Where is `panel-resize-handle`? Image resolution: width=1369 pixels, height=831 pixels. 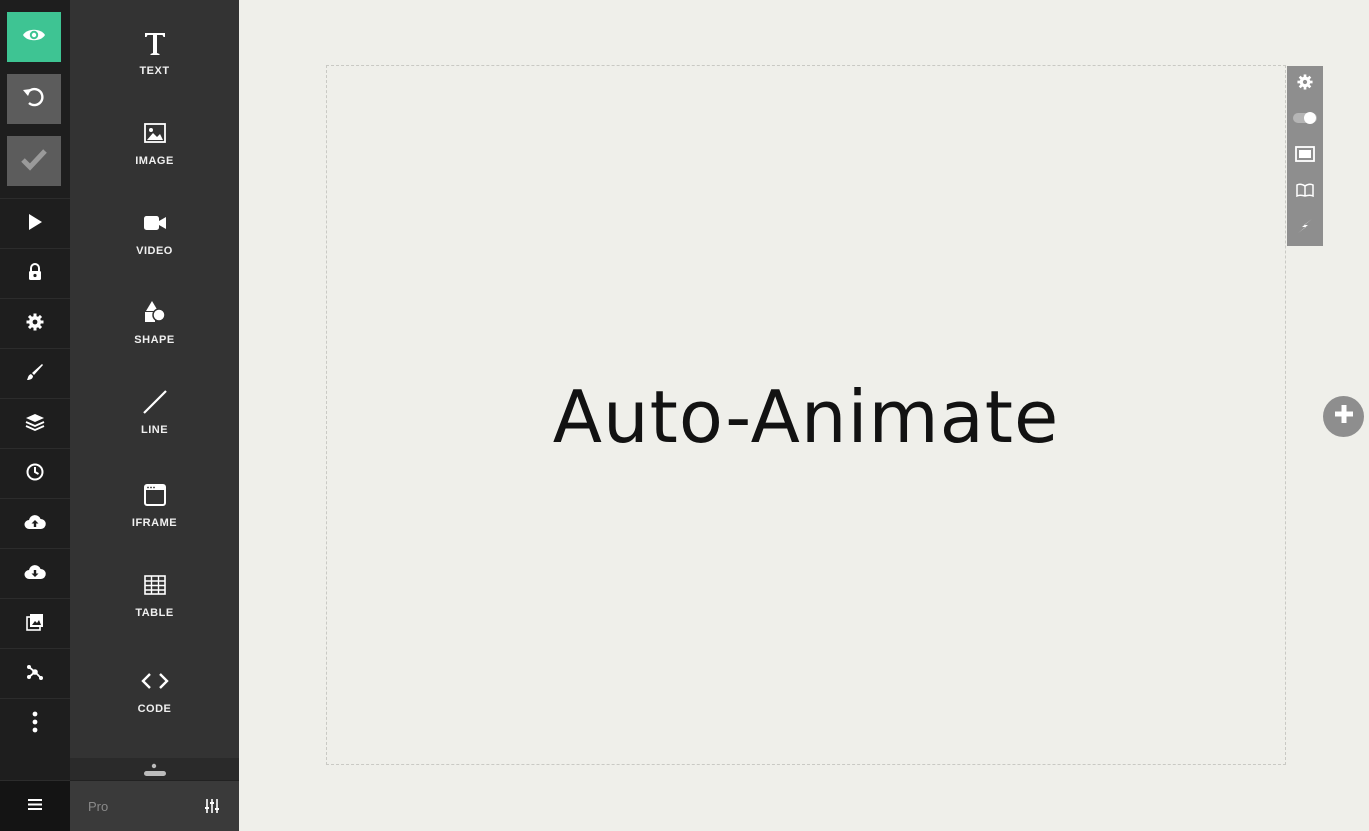 panel-resize-handle is located at coordinates (154, 769).